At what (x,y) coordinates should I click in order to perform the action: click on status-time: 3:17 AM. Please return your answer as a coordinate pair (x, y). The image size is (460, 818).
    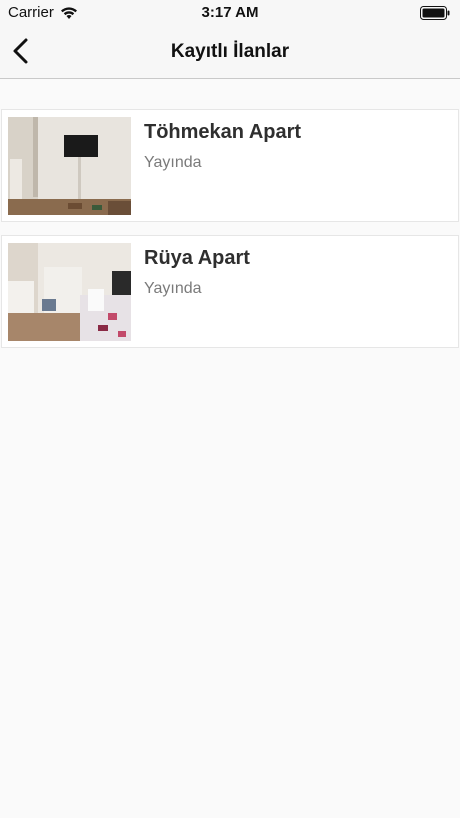
    Looking at the image, I should click on (230, 12).